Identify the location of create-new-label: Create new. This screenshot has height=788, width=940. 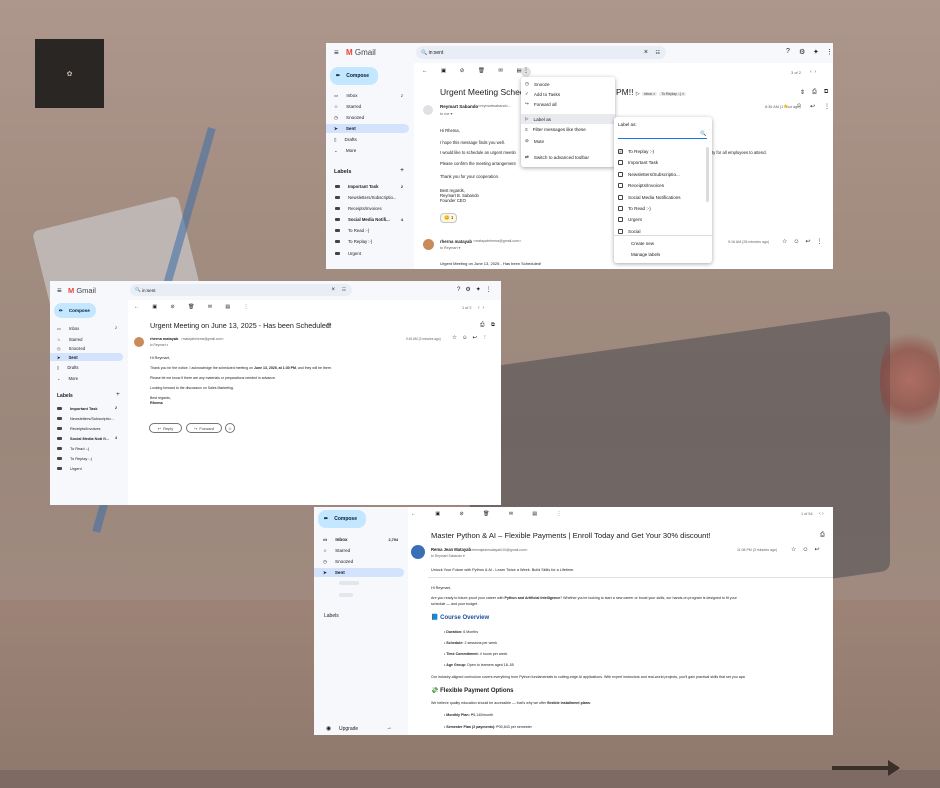
(642, 243).